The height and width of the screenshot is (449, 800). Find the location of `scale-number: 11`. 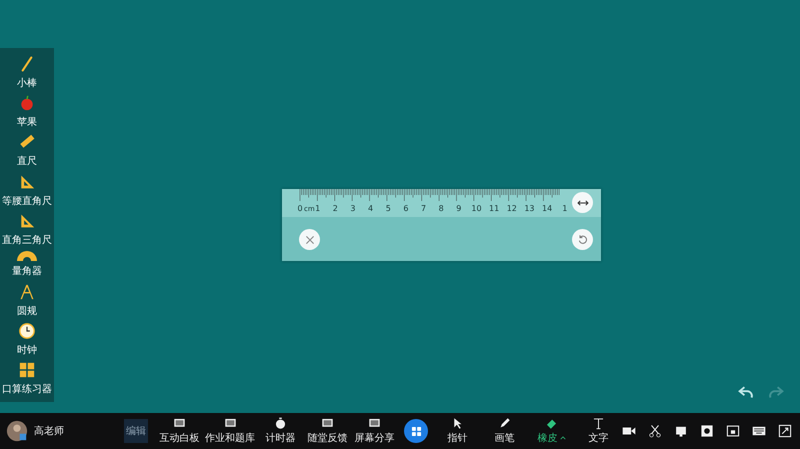

scale-number: 11 is located at coordinates (494, 208).